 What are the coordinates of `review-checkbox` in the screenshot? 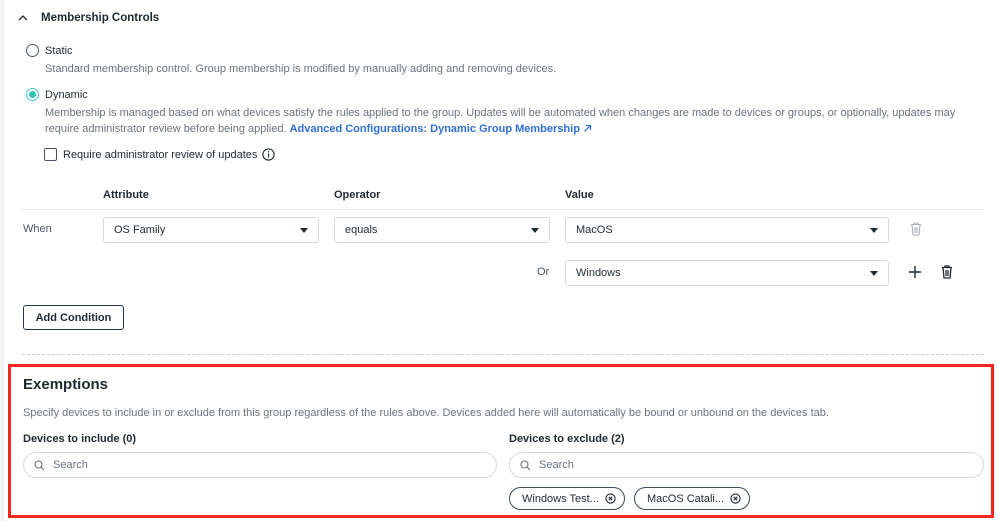 It's located at (50, 154).